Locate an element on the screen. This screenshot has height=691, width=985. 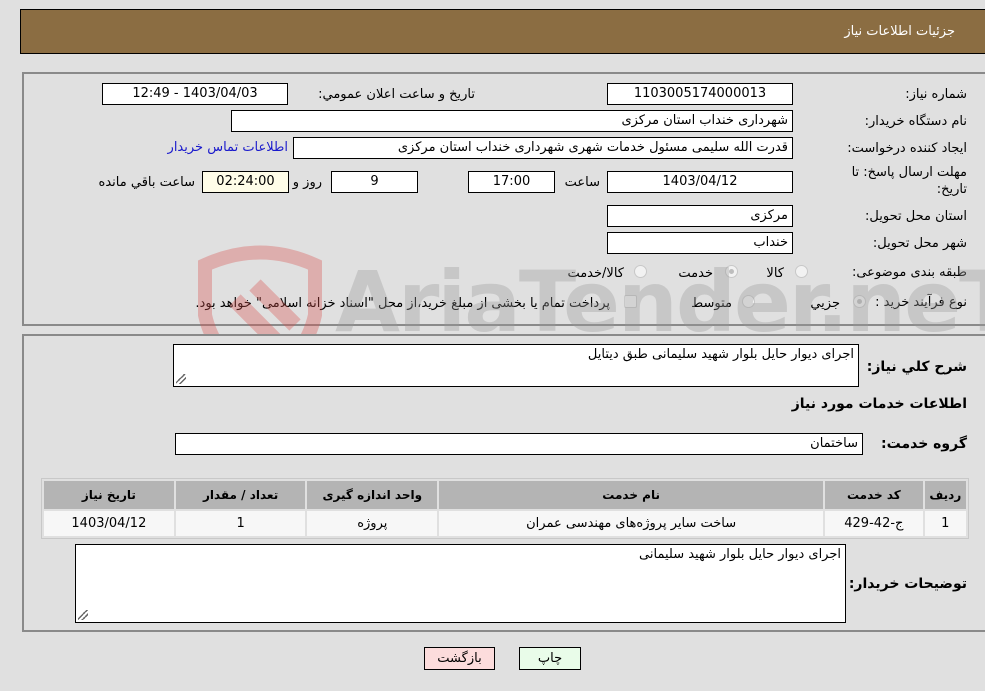
buyer-contact-link: اطلاعات تماس خریدار is located at coordinates (228, 147).